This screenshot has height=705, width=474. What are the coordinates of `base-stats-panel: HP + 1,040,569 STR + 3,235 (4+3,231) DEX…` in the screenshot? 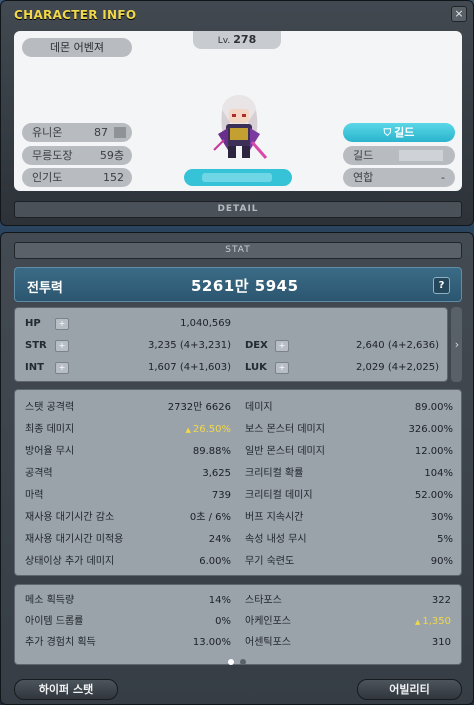 It's located at (231, 344).